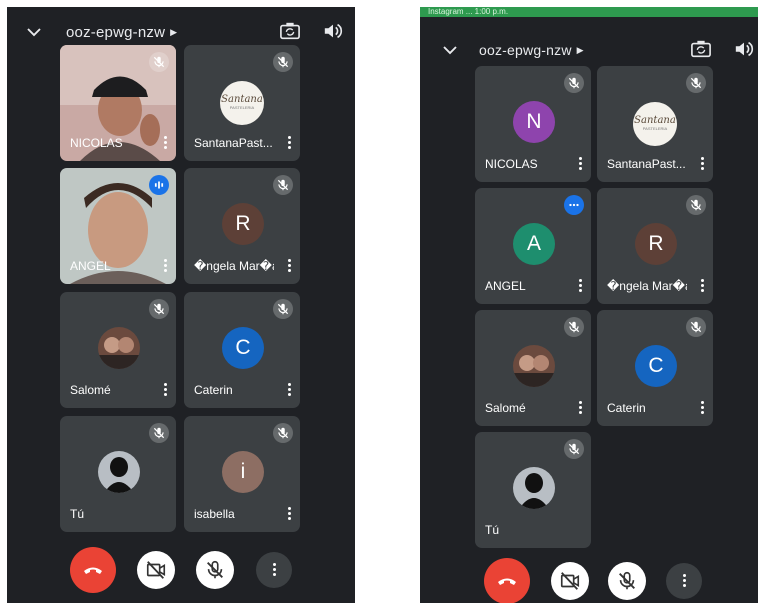 This screenshot has width=759, height=603. What do you see at coordinates (242, 474) in the screenshot?
I see `participant-tile: i isabella` at bounding box center [242, 474].